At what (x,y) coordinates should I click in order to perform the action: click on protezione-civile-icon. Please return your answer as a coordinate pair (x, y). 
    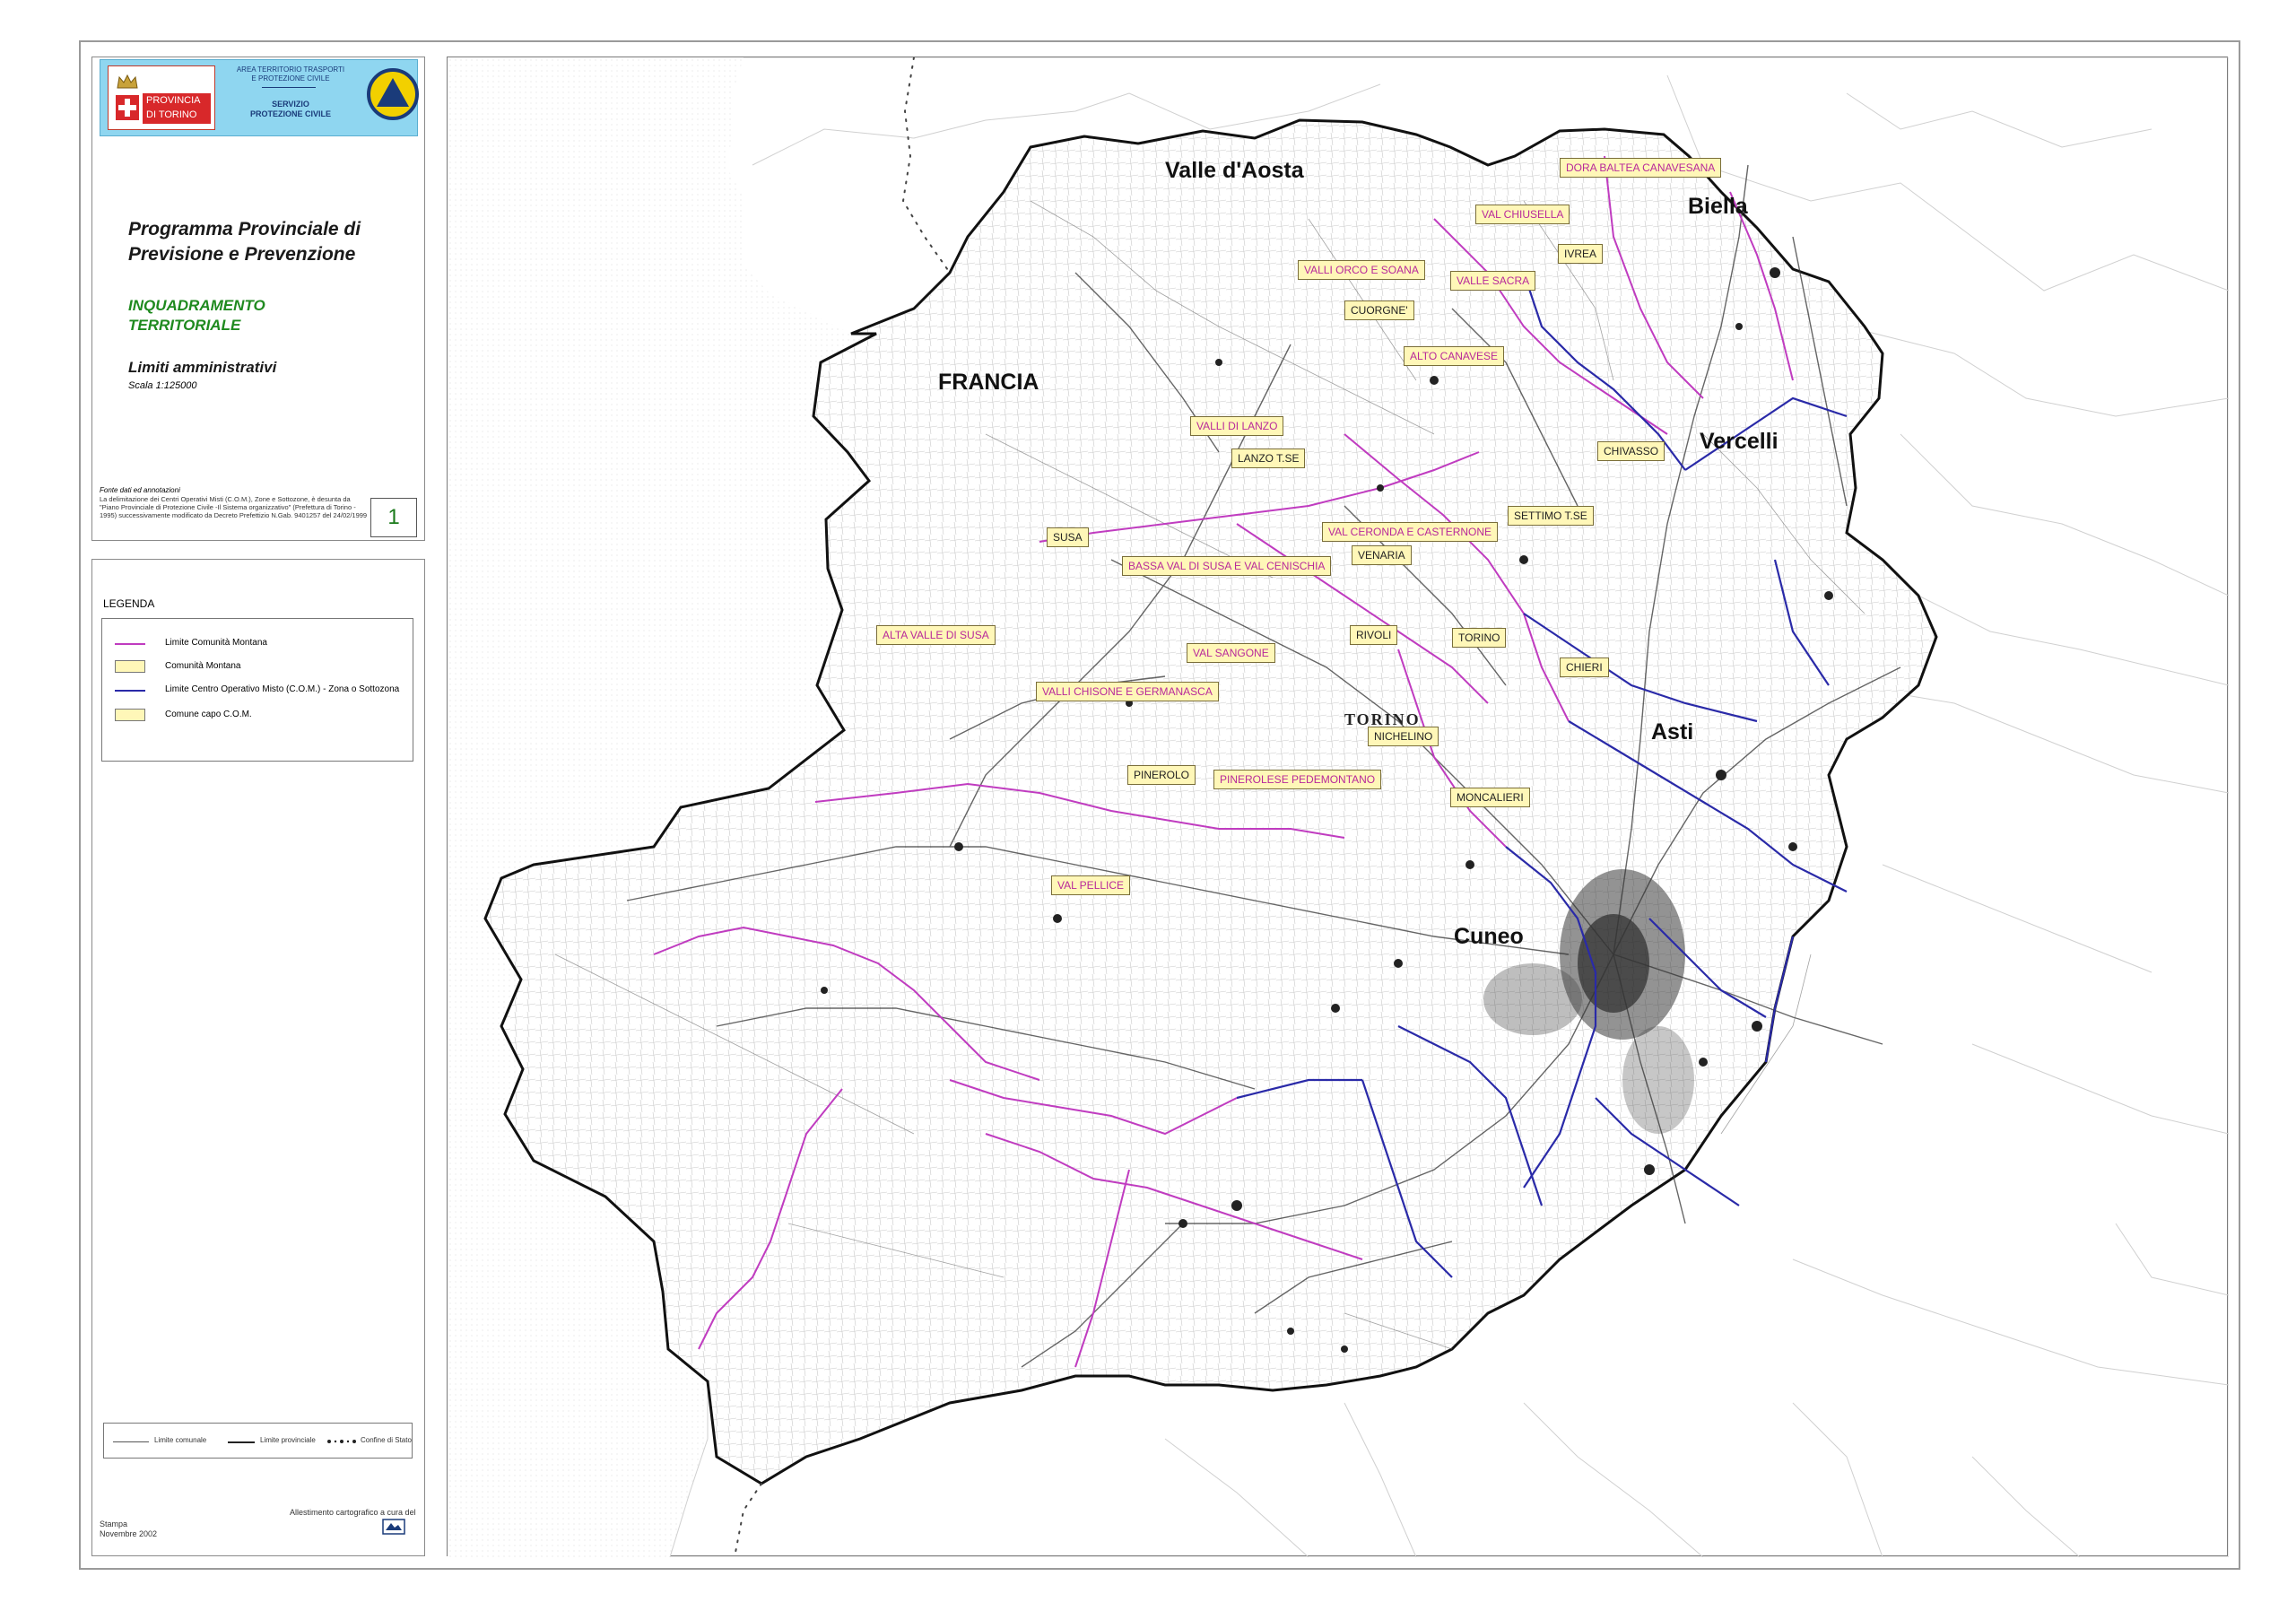
    Looking at the image, I should click on (393, 94).